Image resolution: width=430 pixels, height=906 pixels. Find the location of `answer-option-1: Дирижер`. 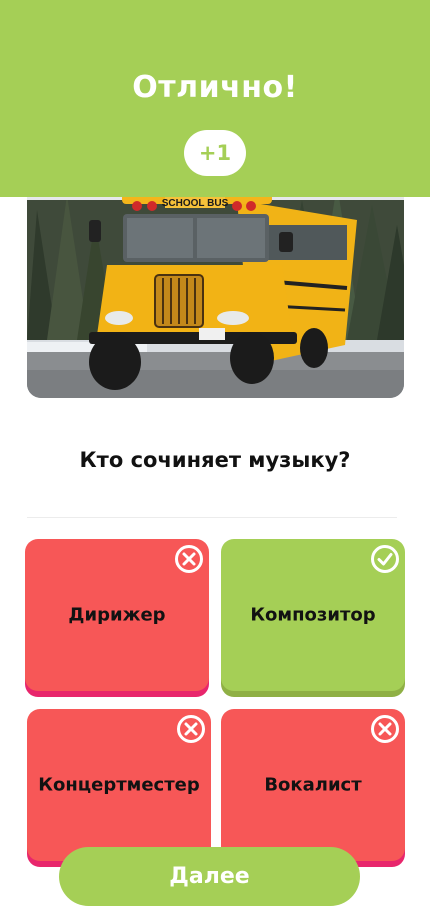

answer-option-1: Дирижер is located at coordinates (117, 615).